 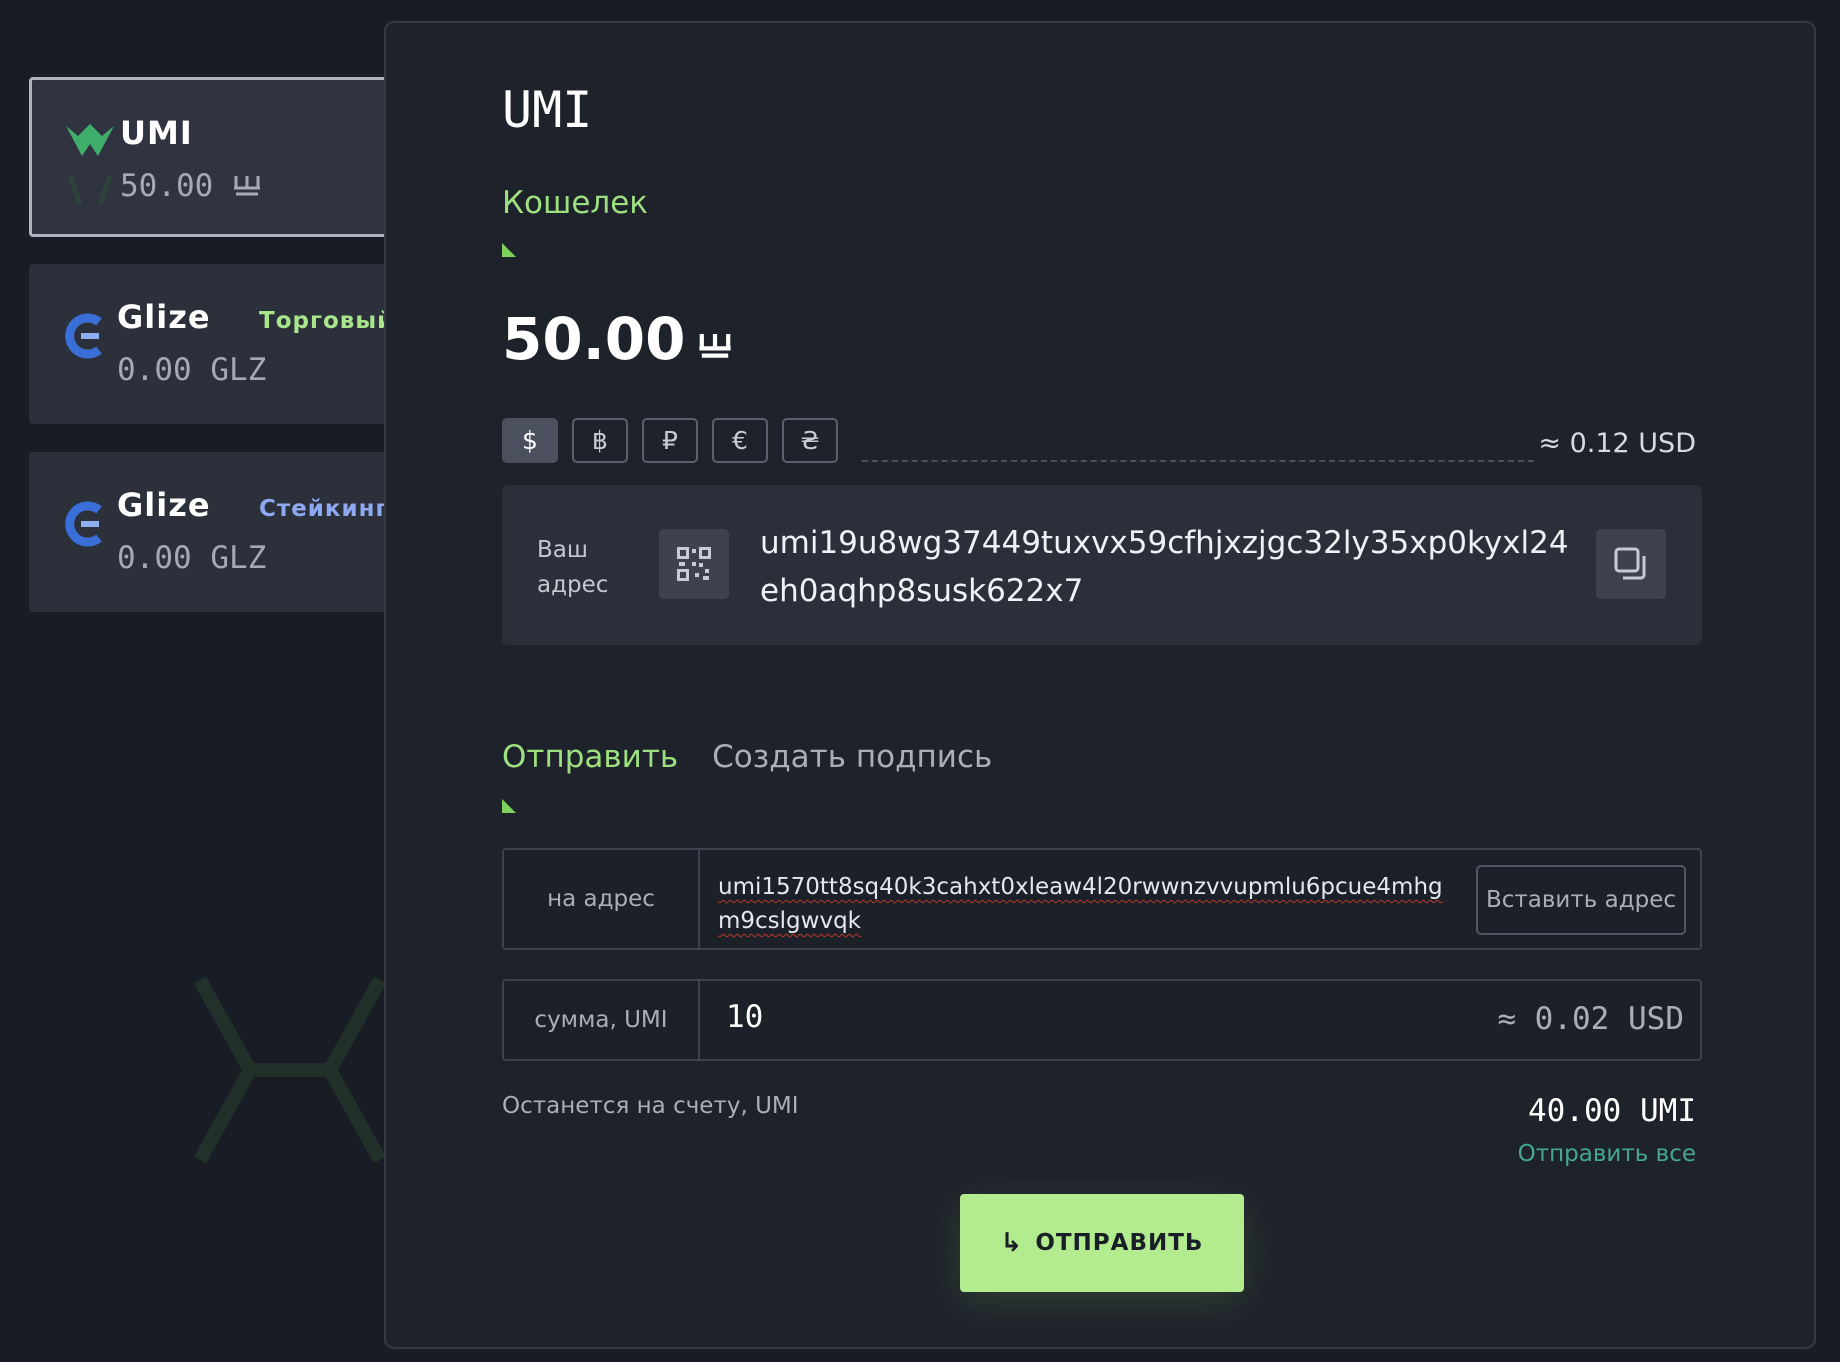 What do you see at coordinates (509, 250) in the screenshot?
I see `section-marker` at bounding box center [509, 250].